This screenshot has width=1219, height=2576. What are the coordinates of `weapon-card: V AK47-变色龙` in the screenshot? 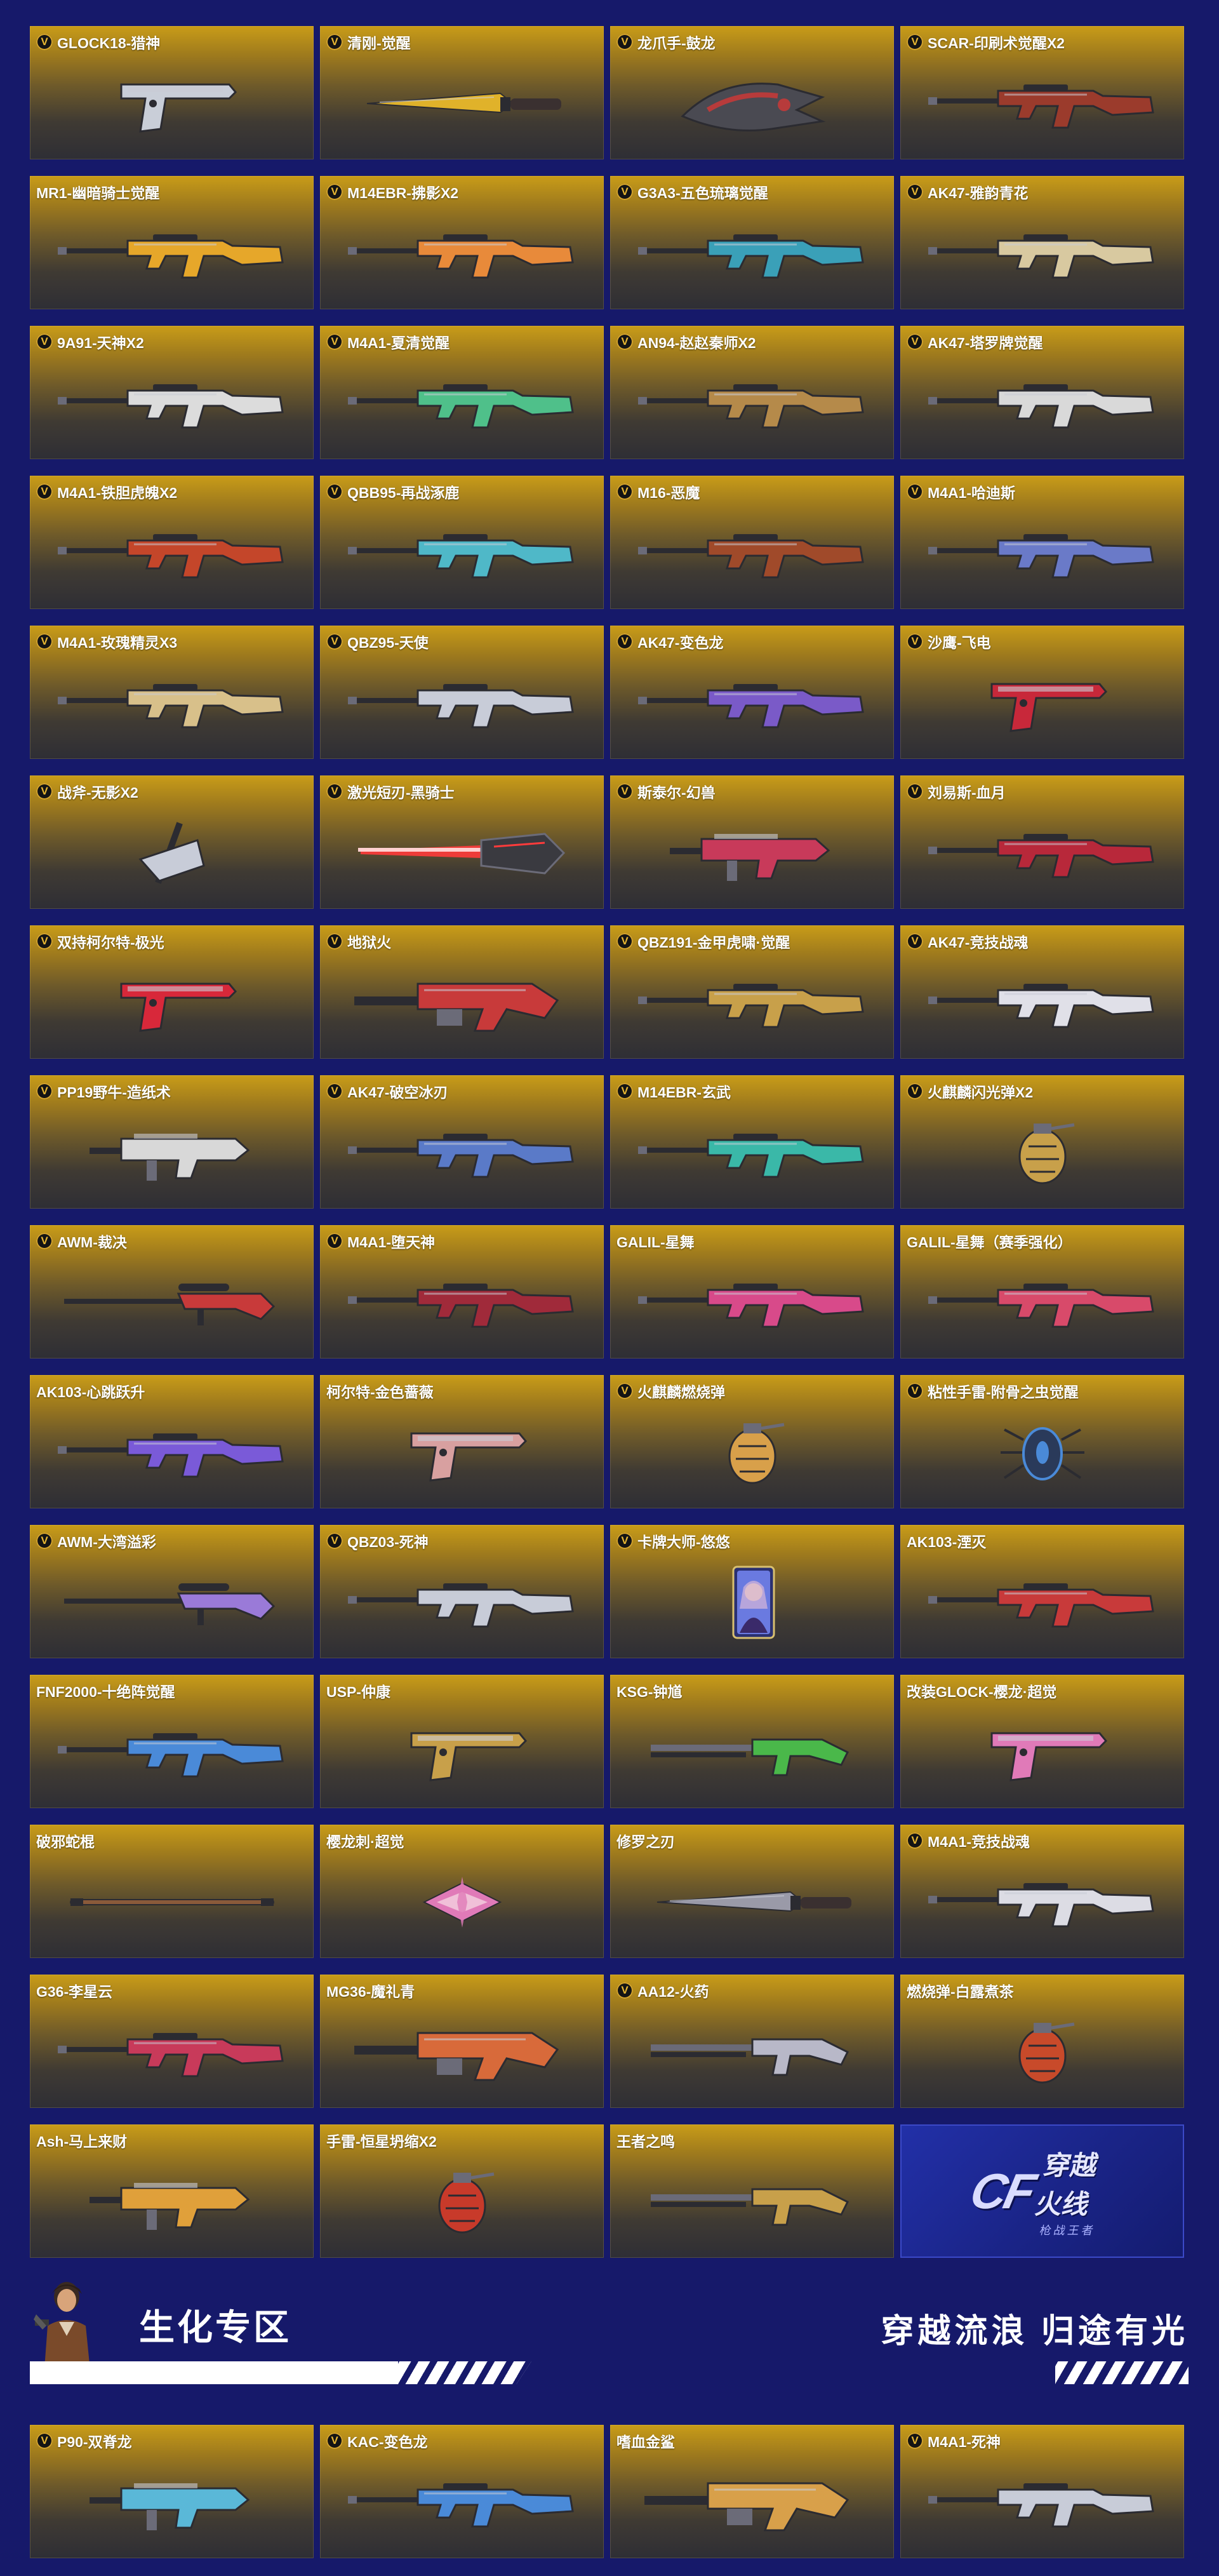 It's located at (752, 692).